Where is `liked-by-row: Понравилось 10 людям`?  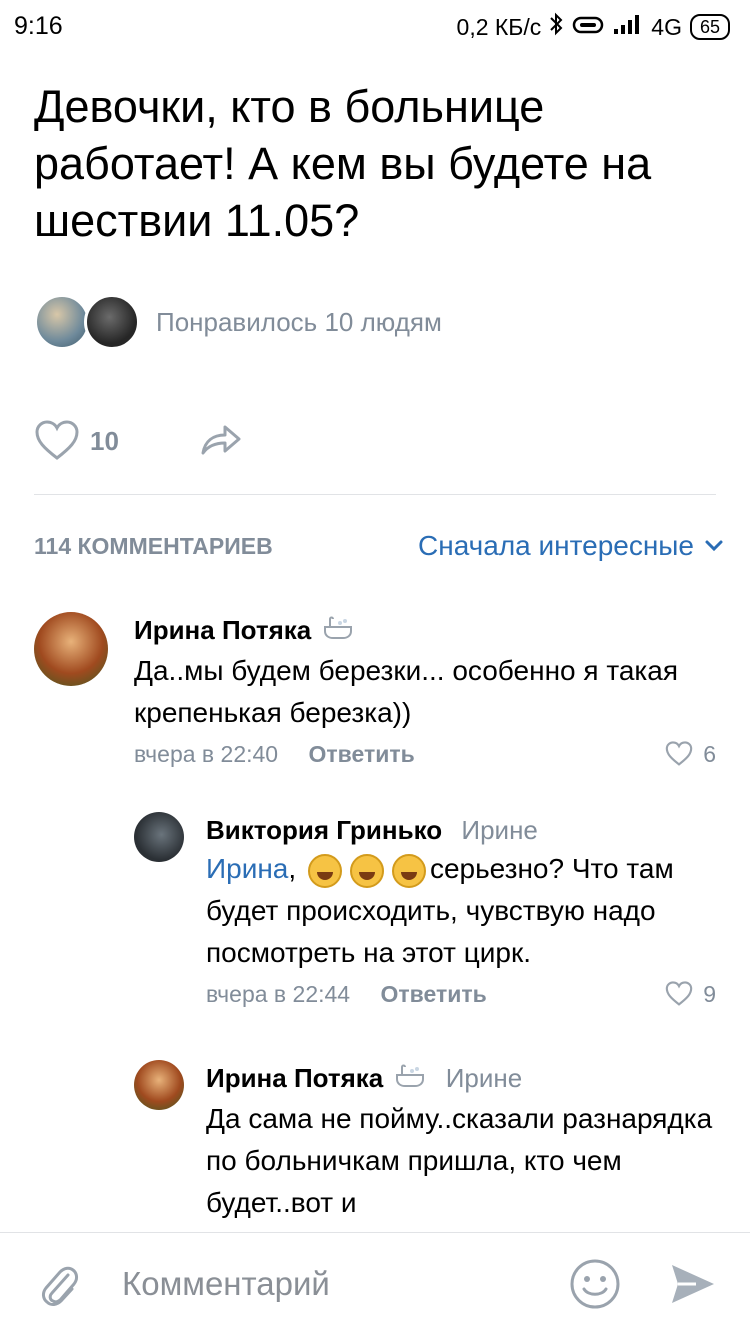 liked-by-row: Понравилось 10 людям is located at coordinates (238, 322).